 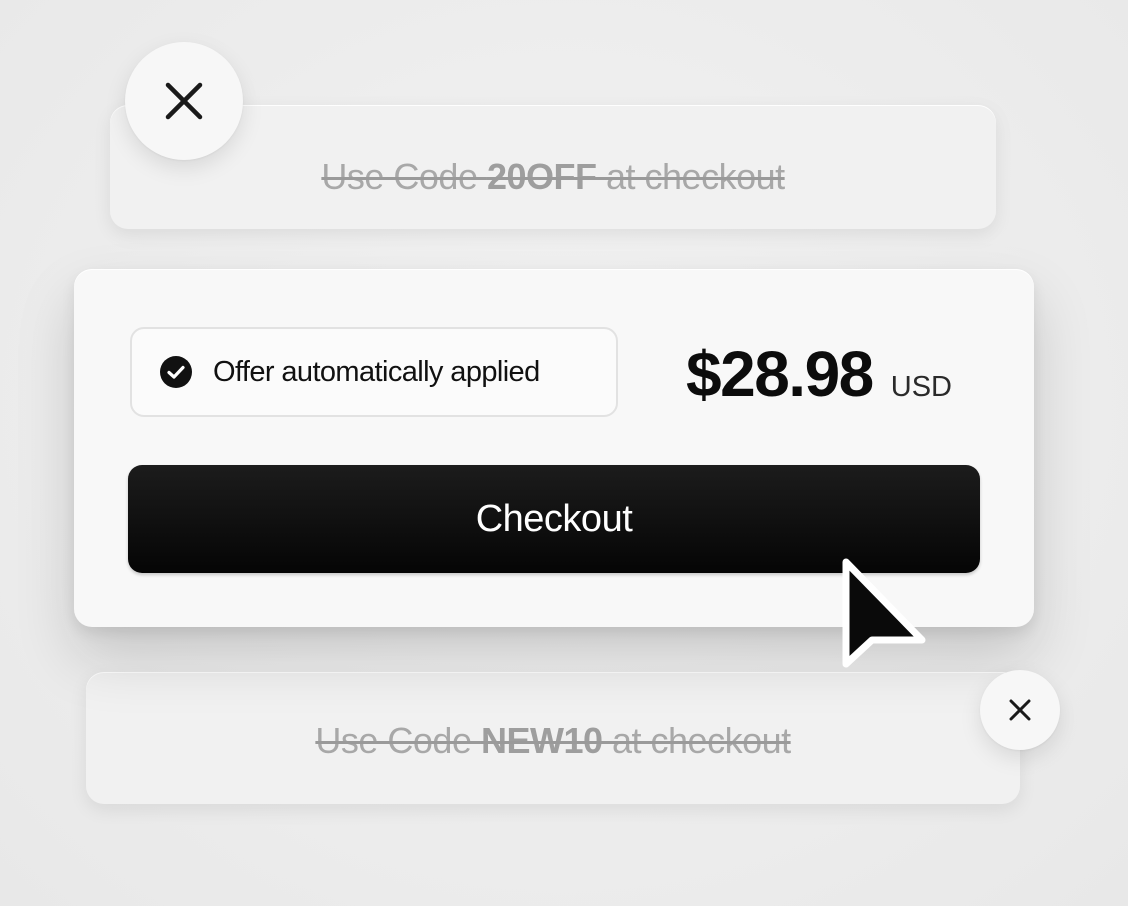 I want to click on dismiss-promo-button, so click(x=184, y=101).